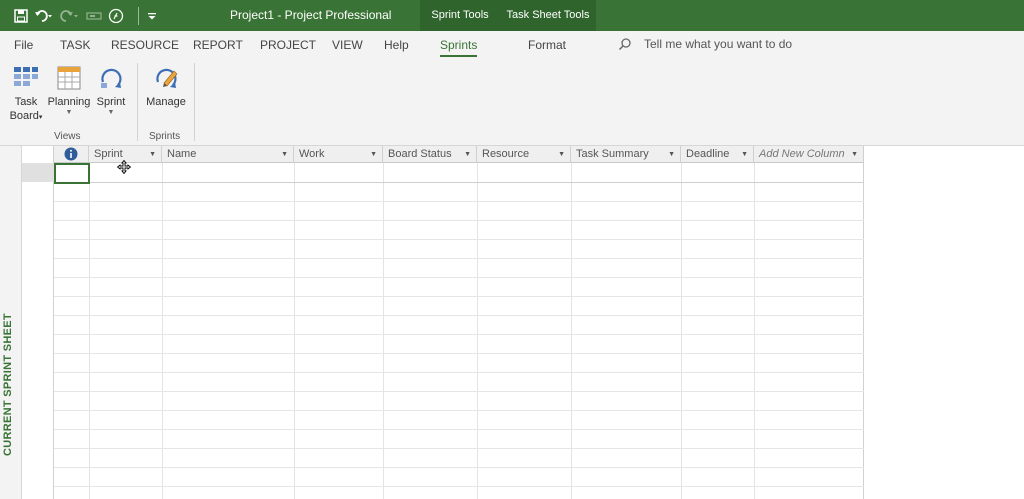 This screenshot has width=1024, height=499. Describe the element at coordinates (111, 102) in the screenshot. I see `sprint-label: Sprint` at that location.